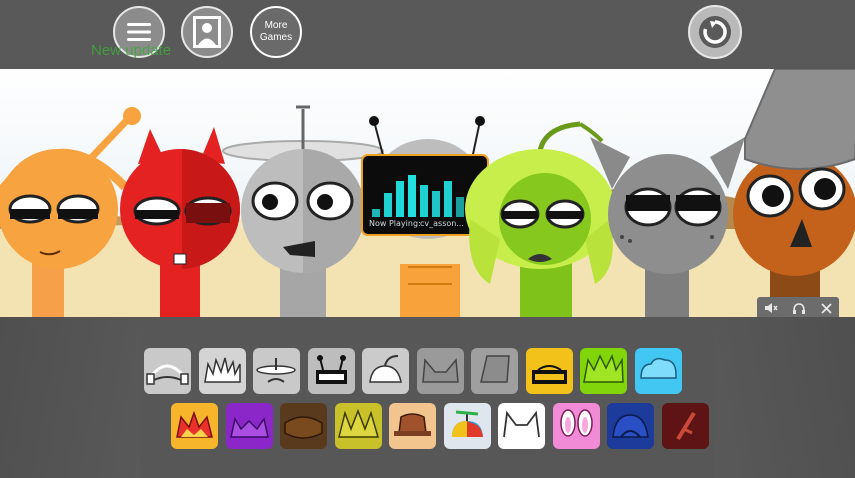 The width and height of the screenshot is (855, 478). Describe the element at coordinates (276, 37) in the screenshot. I see `more-games-label-line2: Games` at that location.